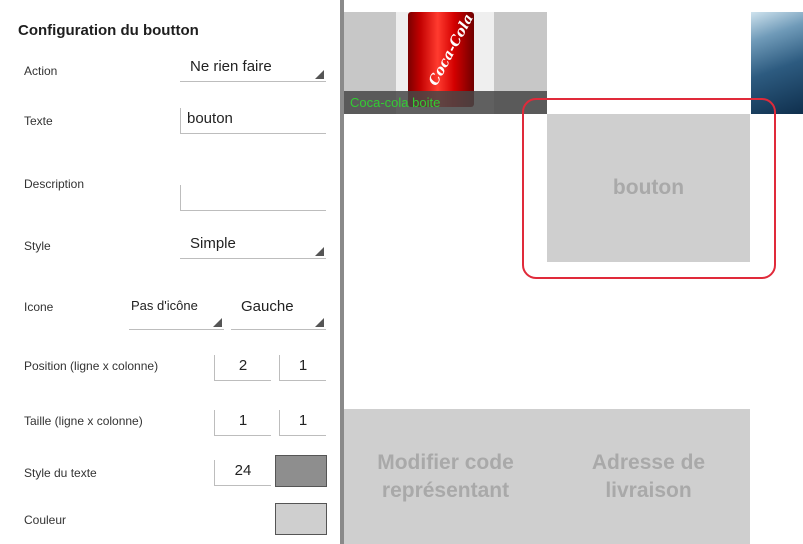  I want to click on can-logo-text: Coca-Cola, so click(451, 50).